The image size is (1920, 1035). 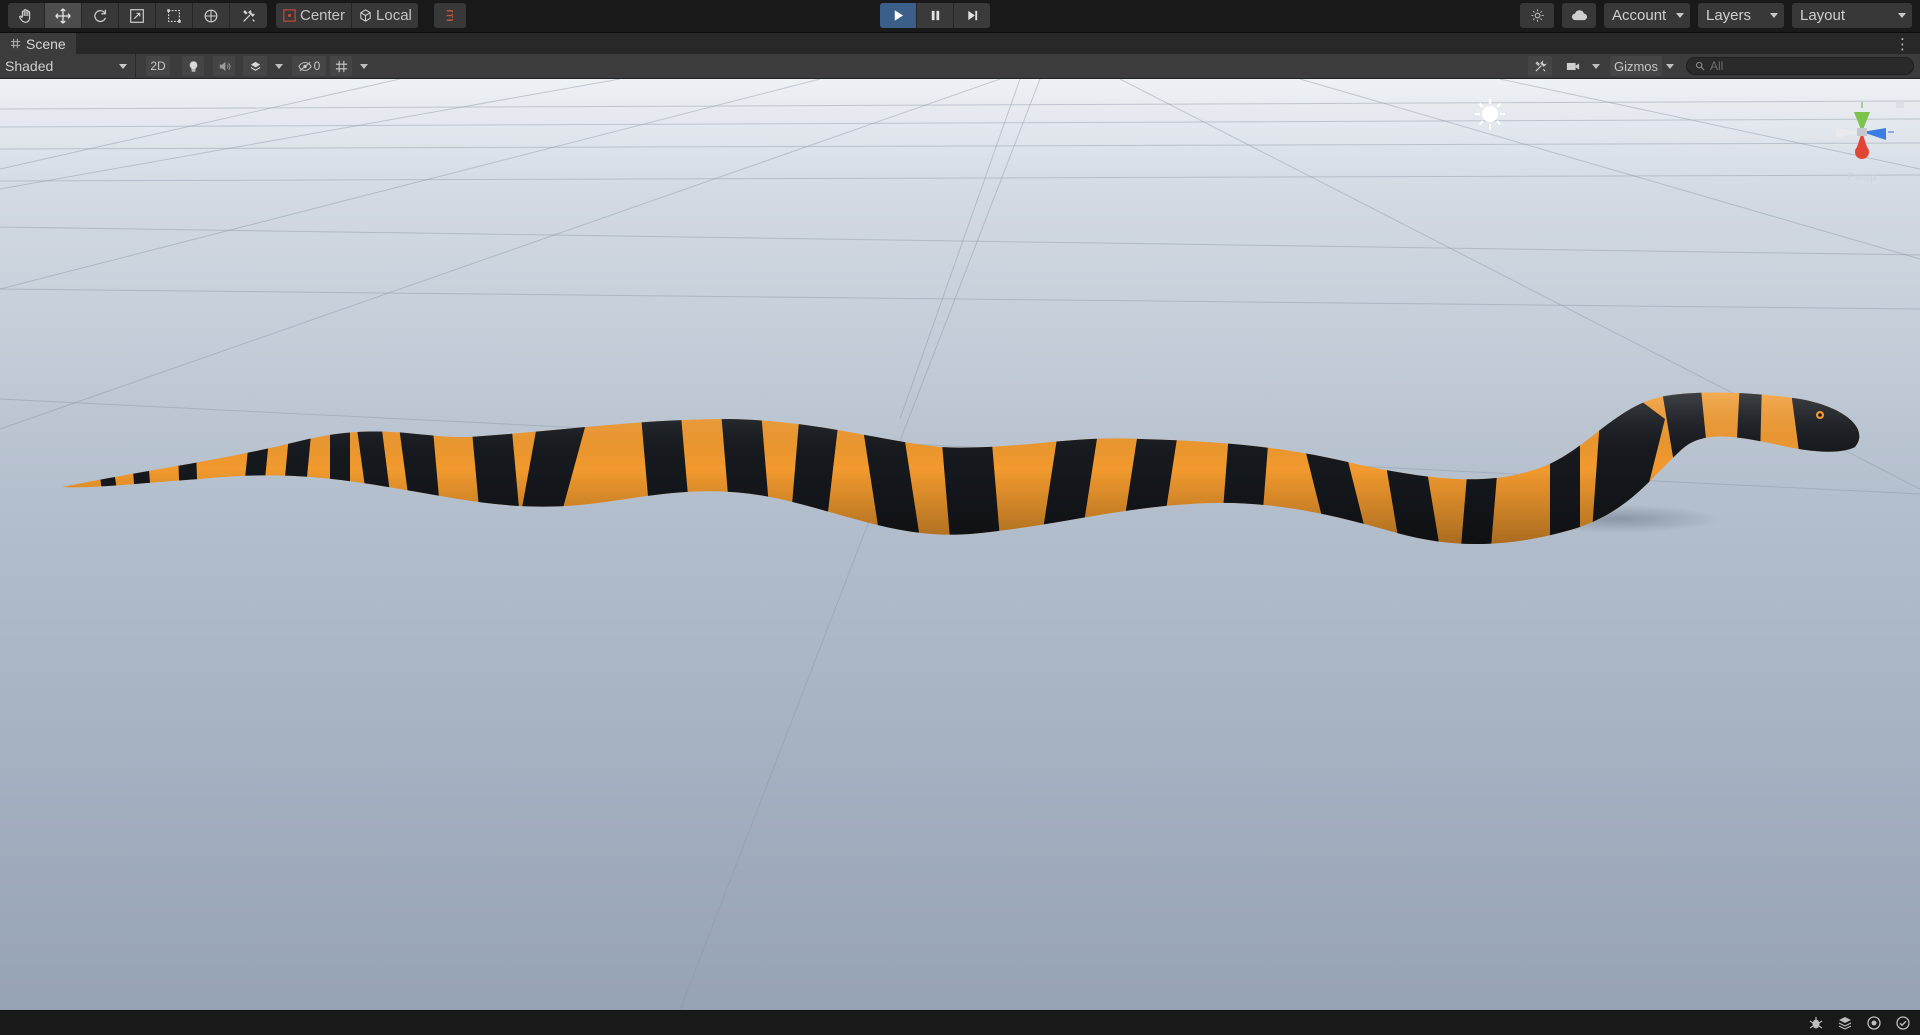 I want to click on toolbar-right: Account Layers Layout, so click(x=1716, y=15).